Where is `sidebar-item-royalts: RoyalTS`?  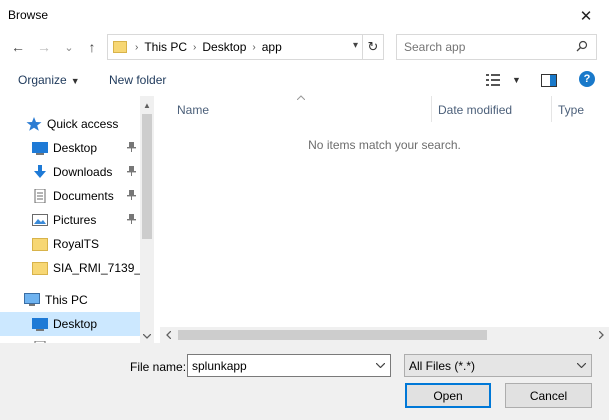
sidebar-item-royalts: RoyalTS is located at coordinates (70, 244).